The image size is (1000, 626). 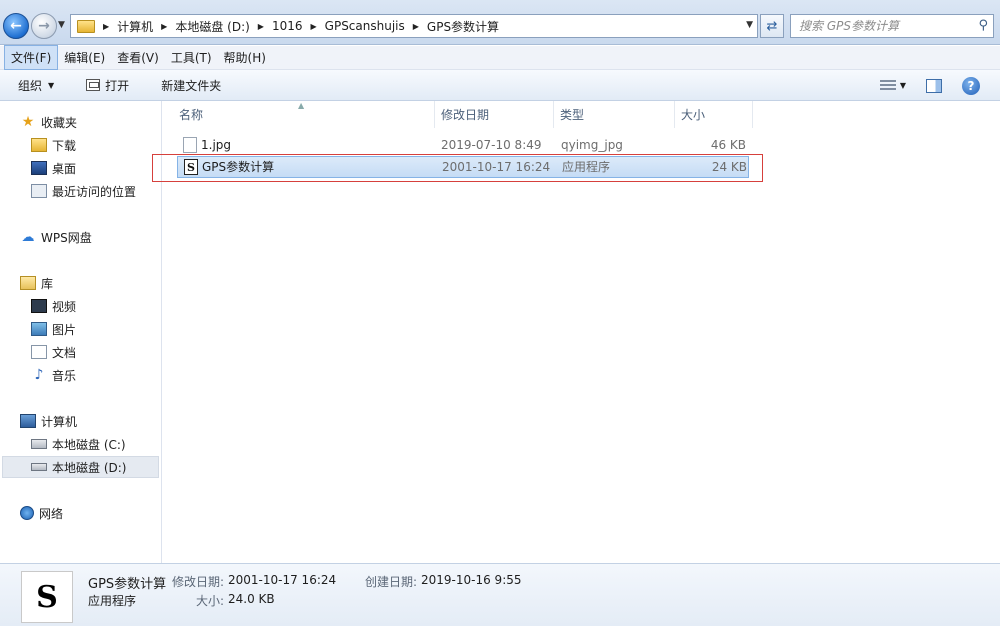 What do you see at coordinates (216, 145) in the screenshot?
I see `file-name: 1.jpg` at bounding box center [216, 145].